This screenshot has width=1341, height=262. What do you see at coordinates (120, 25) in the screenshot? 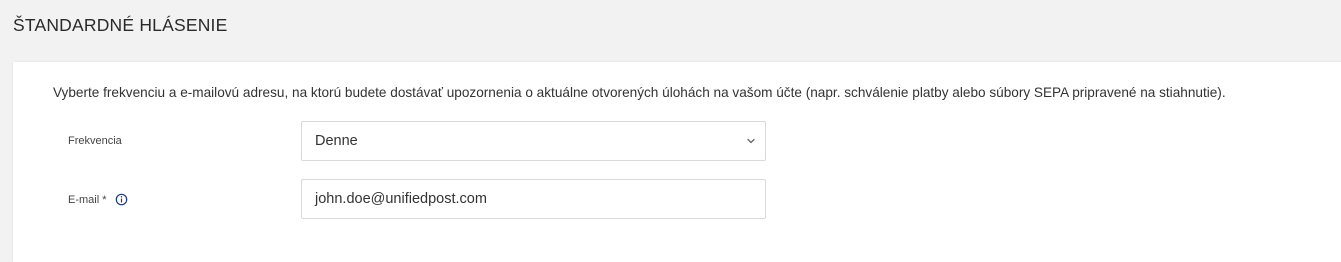
I see `section-title: ŠTANDARDNÉ HLÁSENIE` at bounding box center [120, 25].